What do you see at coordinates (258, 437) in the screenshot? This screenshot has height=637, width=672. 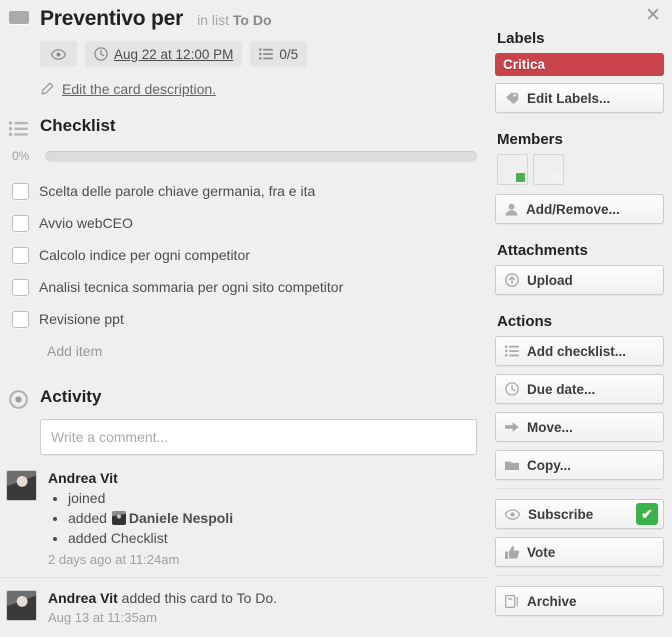 I see `comment-input` at bounding box center [258, 437].